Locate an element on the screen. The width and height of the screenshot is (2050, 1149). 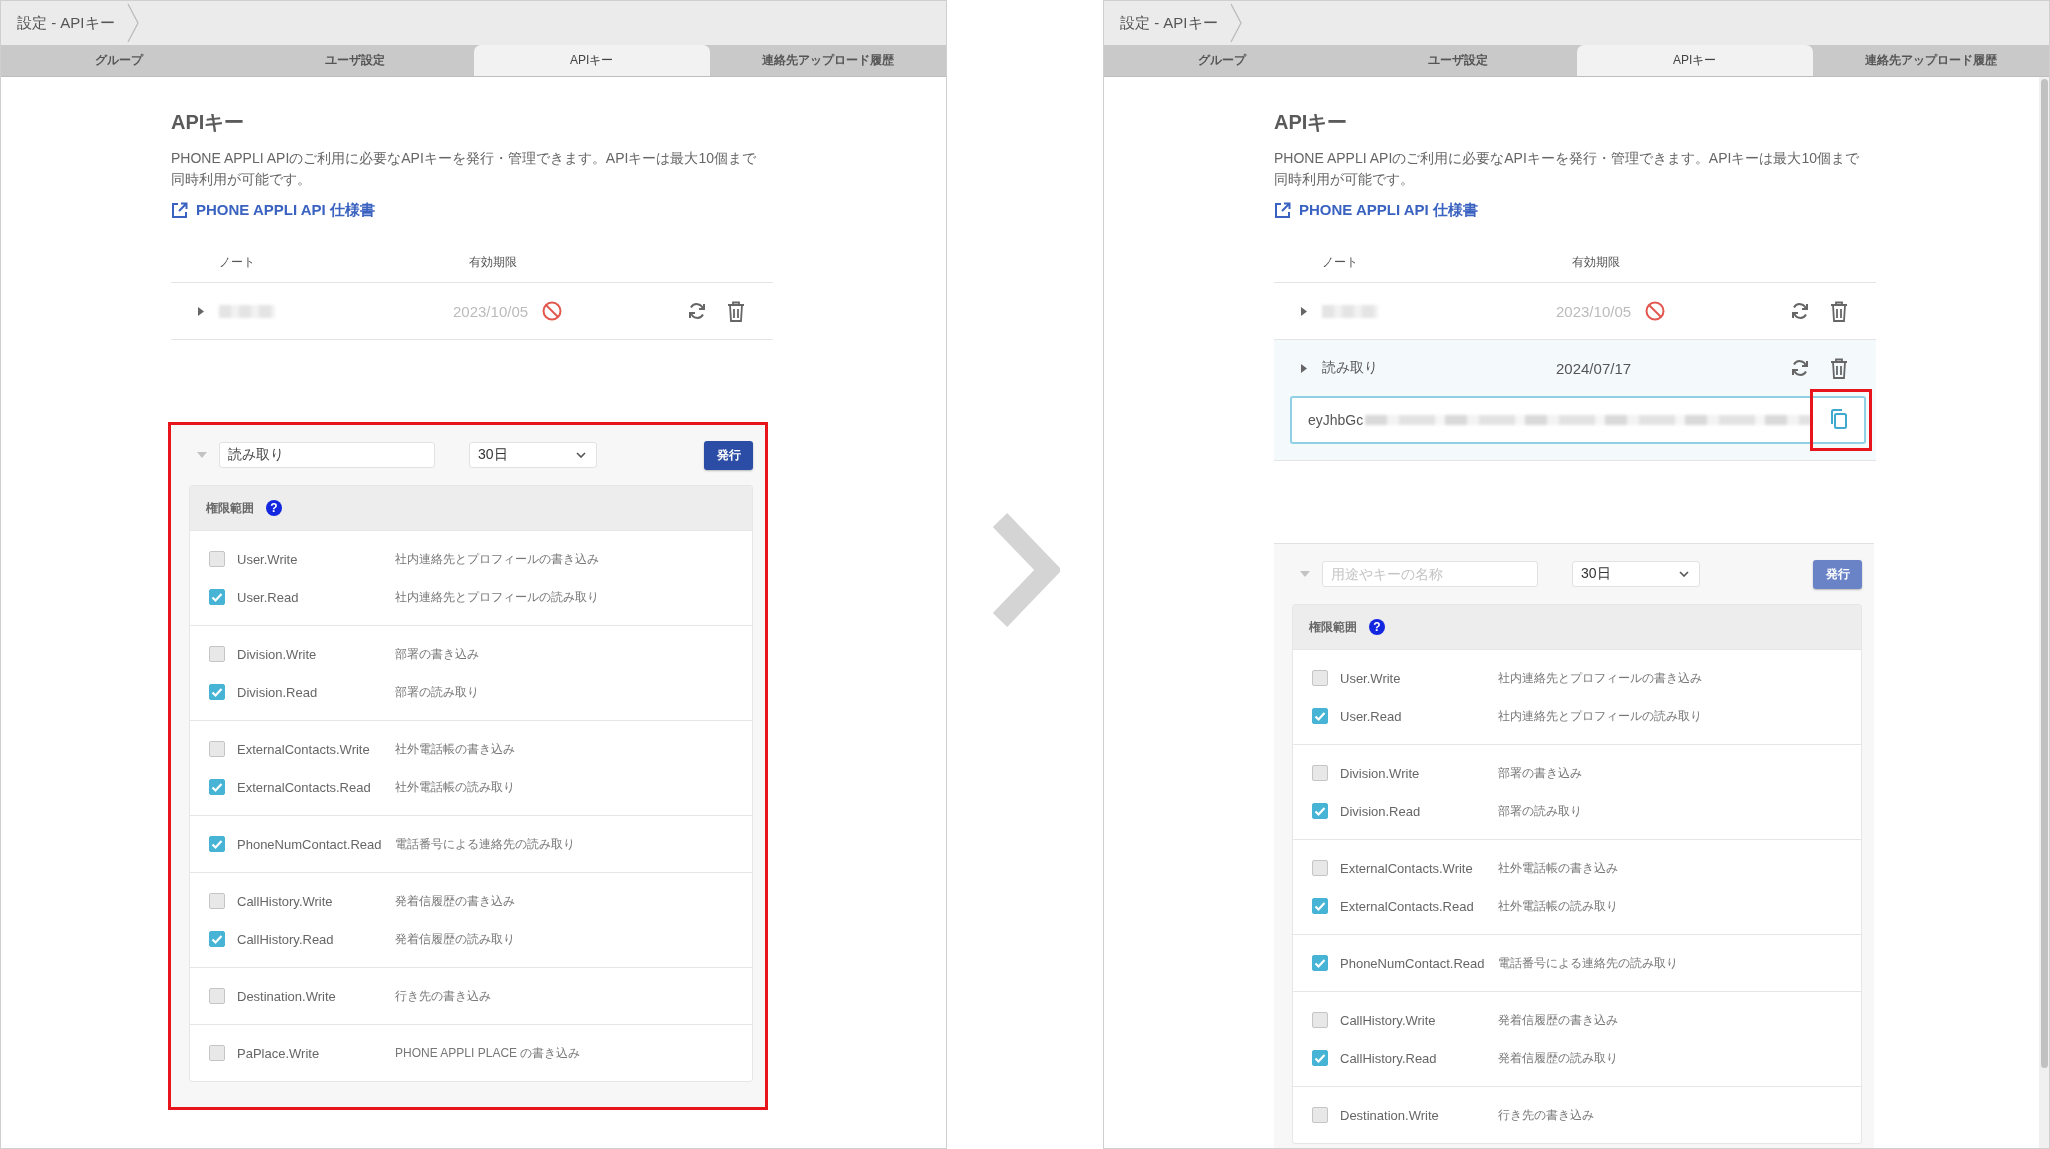
expiry-date: 2024/07/17 is located at coordinates (1594, 368).